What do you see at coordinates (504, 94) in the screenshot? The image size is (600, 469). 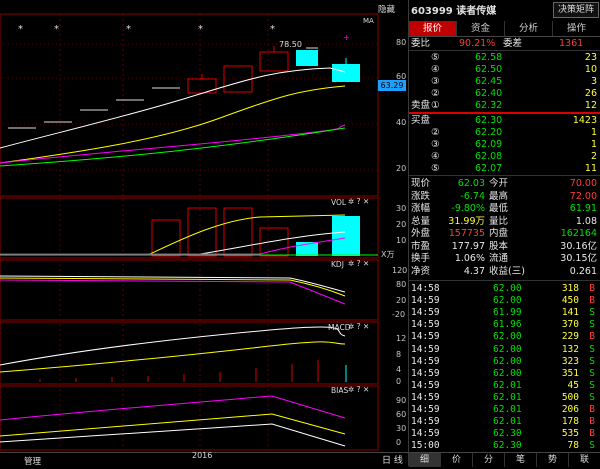 I see `ask-row: ② 62.40 26` at bounding box center [504, 94].